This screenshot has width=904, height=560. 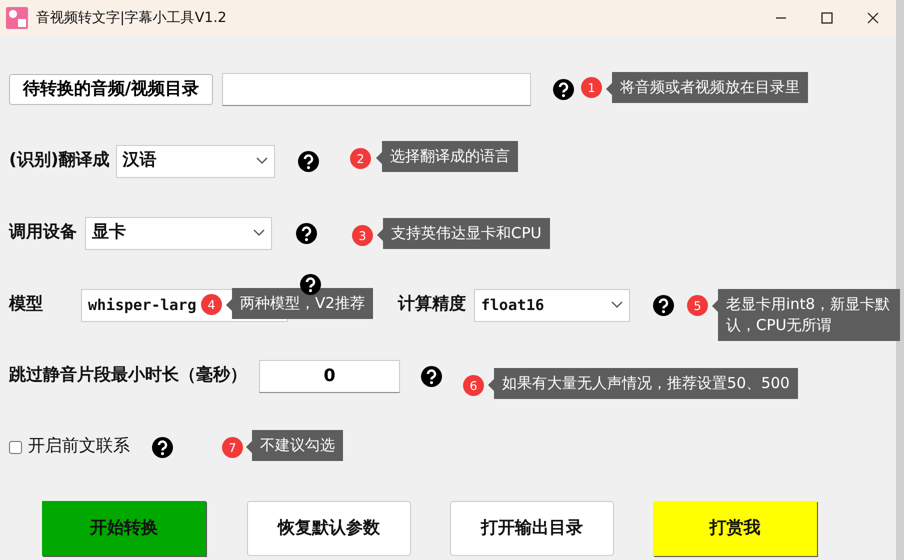 What do you see at coordinates (643, 383) in the screenshot?
I see `tooltip: 如果有大量无人声情况，推荐设置50、500` at bounding box center [643, 383].